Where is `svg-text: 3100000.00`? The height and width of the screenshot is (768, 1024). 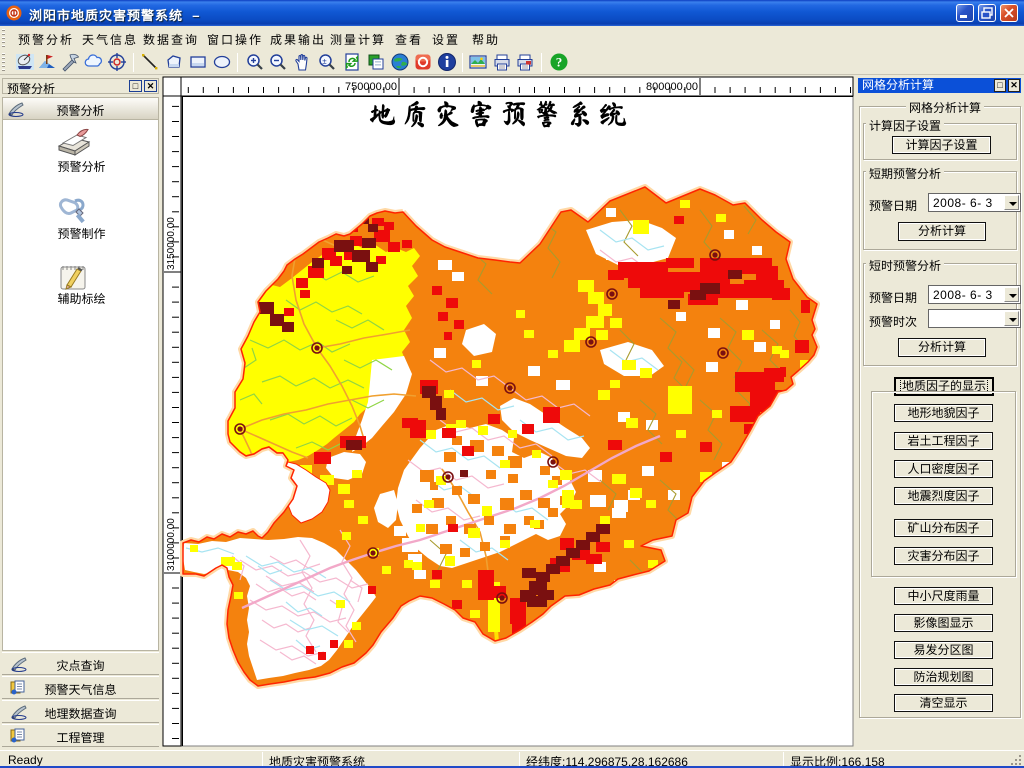 svg-text: 3100000.00 is located at coordinates (171, 544).